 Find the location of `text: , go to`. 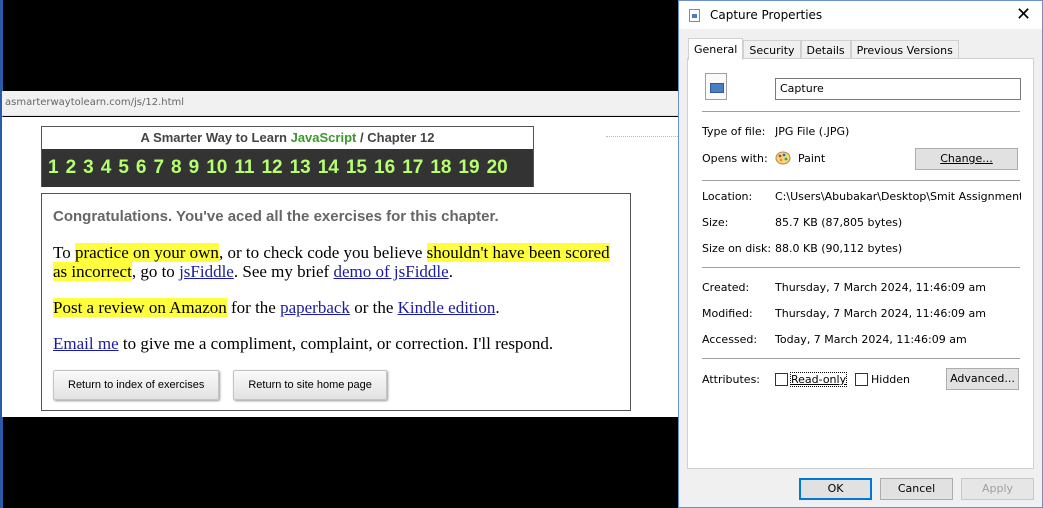

text: , go to is located at coordinates (155, 271).